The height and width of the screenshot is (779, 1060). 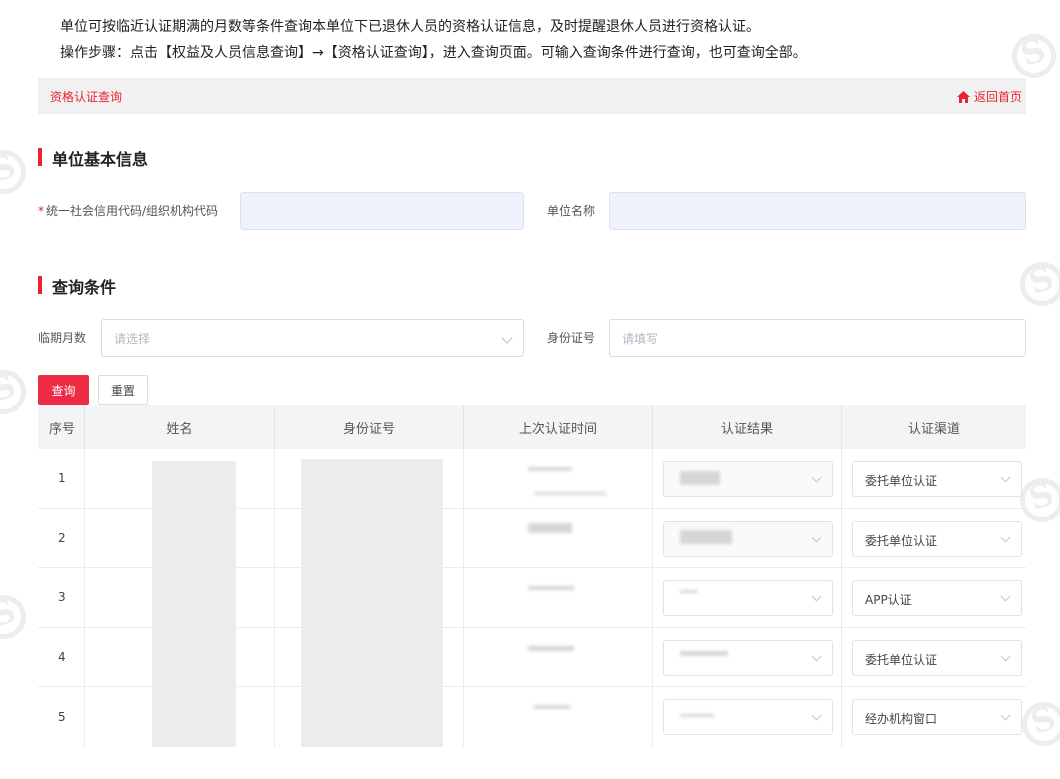 What do you see at coordinates (571, 338) in the screenshot?
I see `id-number-label: 身份证号` at bounding box center [571, 338].